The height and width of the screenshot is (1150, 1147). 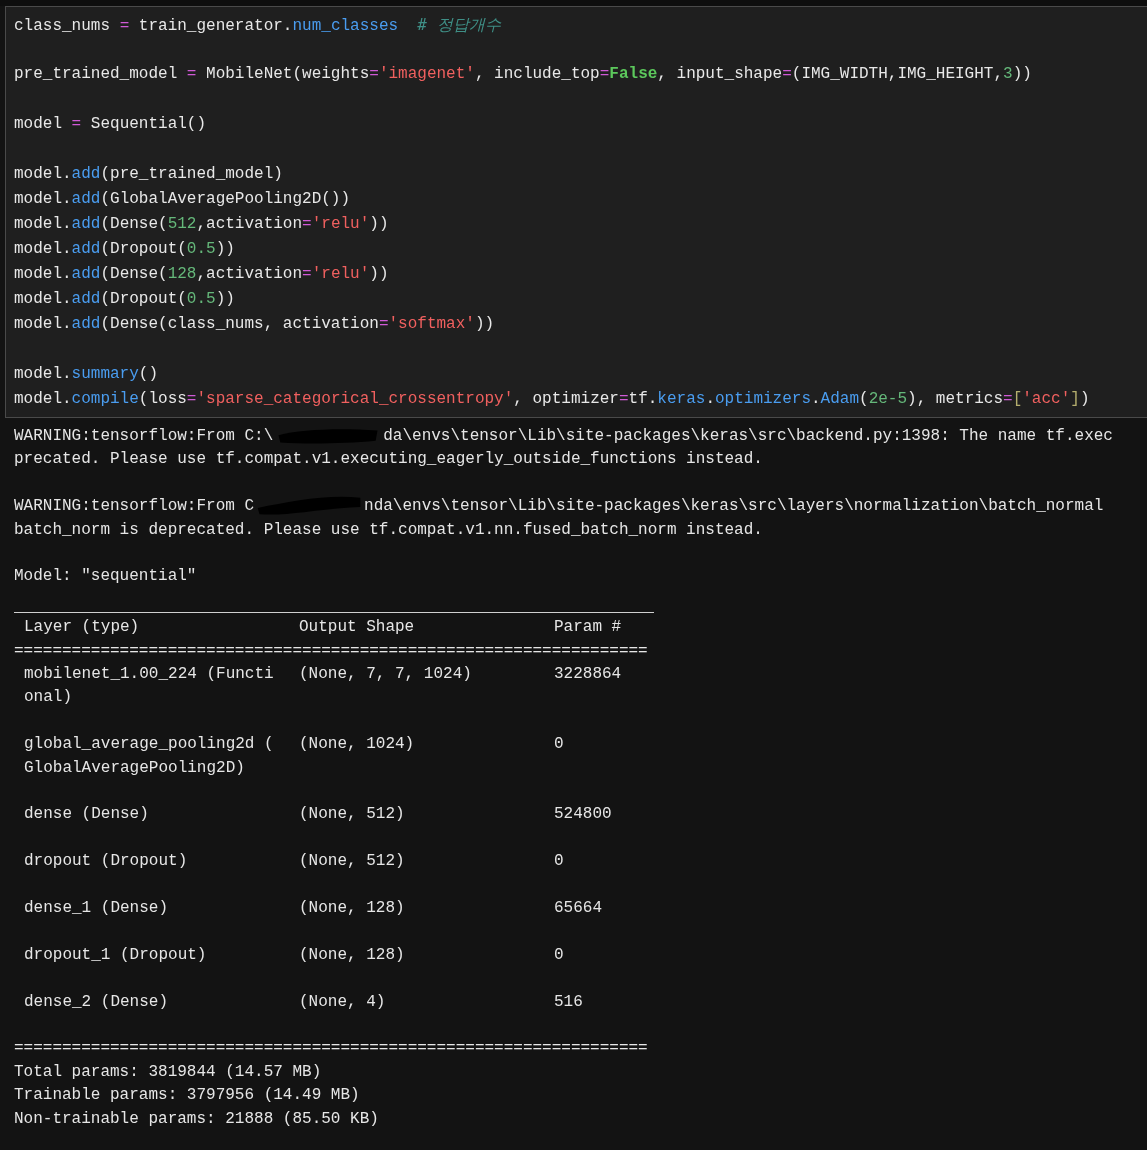 What do you see at coordinates (588, 674) in the screenshot?
I see `table-cell-text: 3228864` at bounding box center [588, 674].